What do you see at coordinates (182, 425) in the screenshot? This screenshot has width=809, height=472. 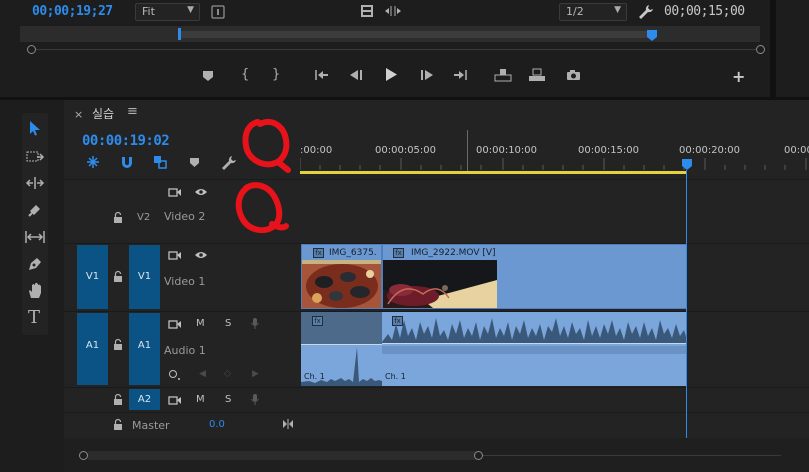 I see `track-master-header` at bounding box center [182, 425].